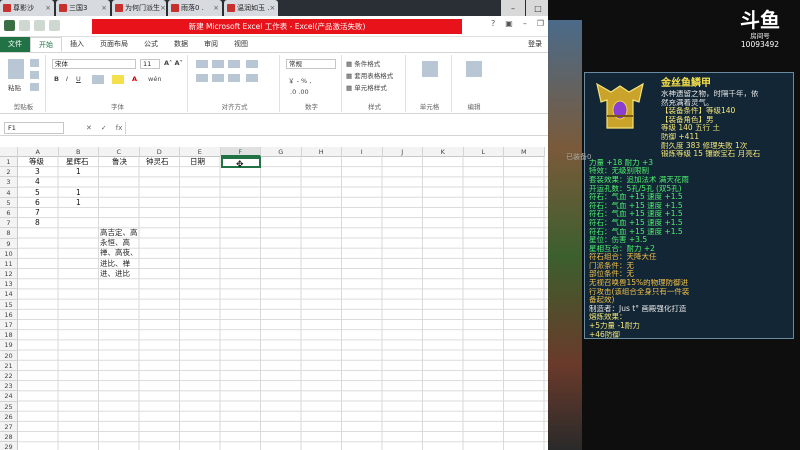 The height and width of the screenshot is (450, 800). I want to click on tab-data: 数据, so click(181, 44).